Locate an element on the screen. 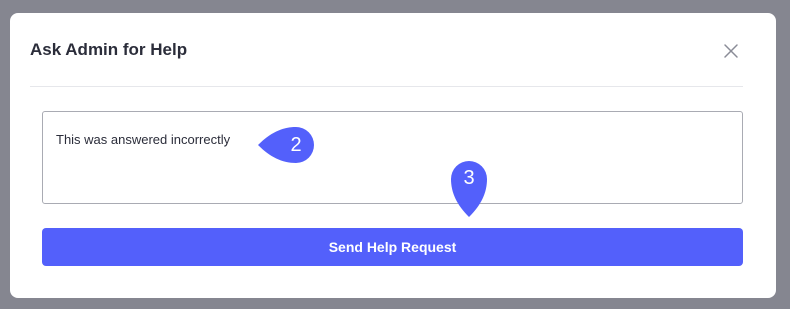  send-help-request-button: Send Help Request is located at coordinates (392, 247).